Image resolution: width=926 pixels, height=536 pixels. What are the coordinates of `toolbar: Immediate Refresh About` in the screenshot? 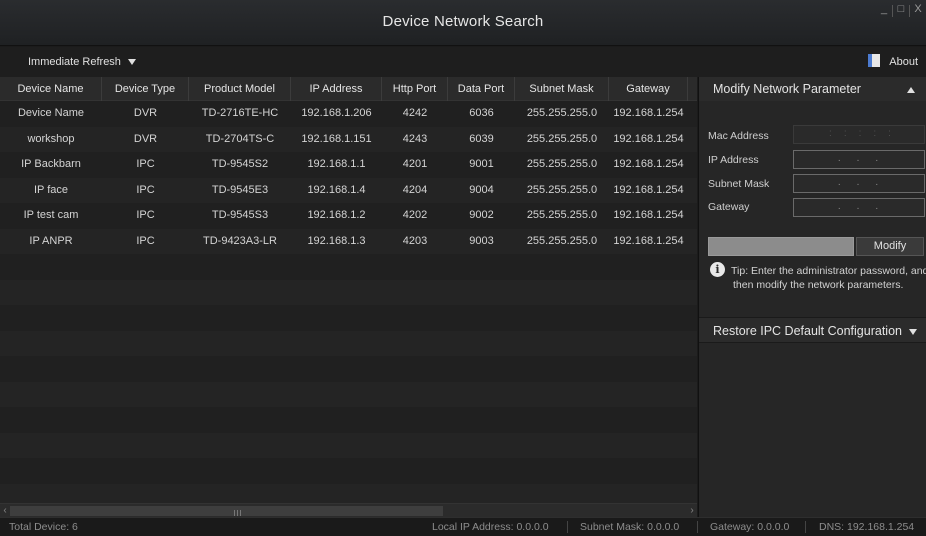 It's located at (463, 62).